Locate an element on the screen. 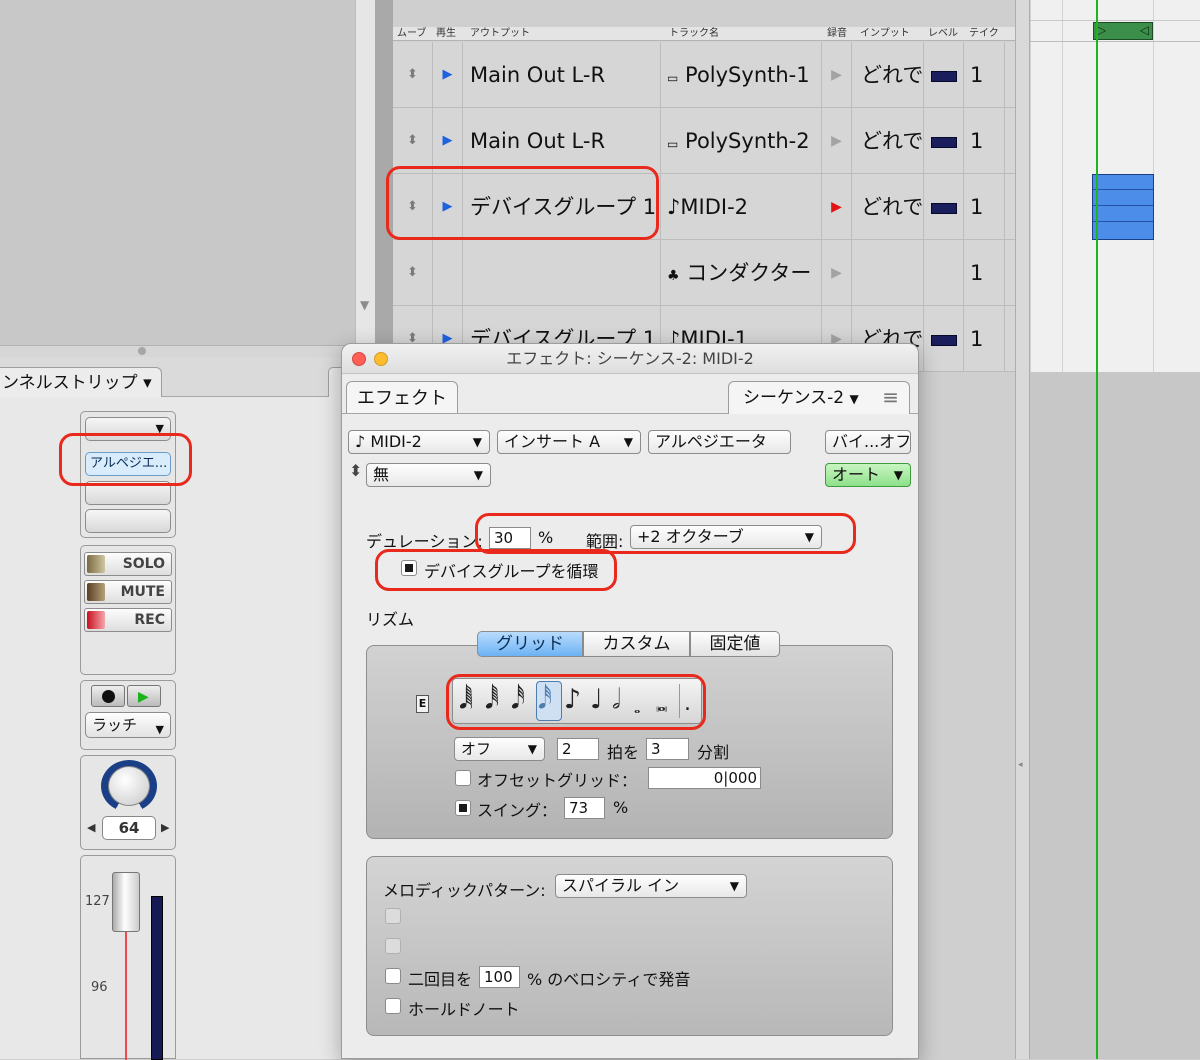 The height and width of the screenshot is (1060, 1200). second-velocity-input: 100 is located at coordinates (499, 977).